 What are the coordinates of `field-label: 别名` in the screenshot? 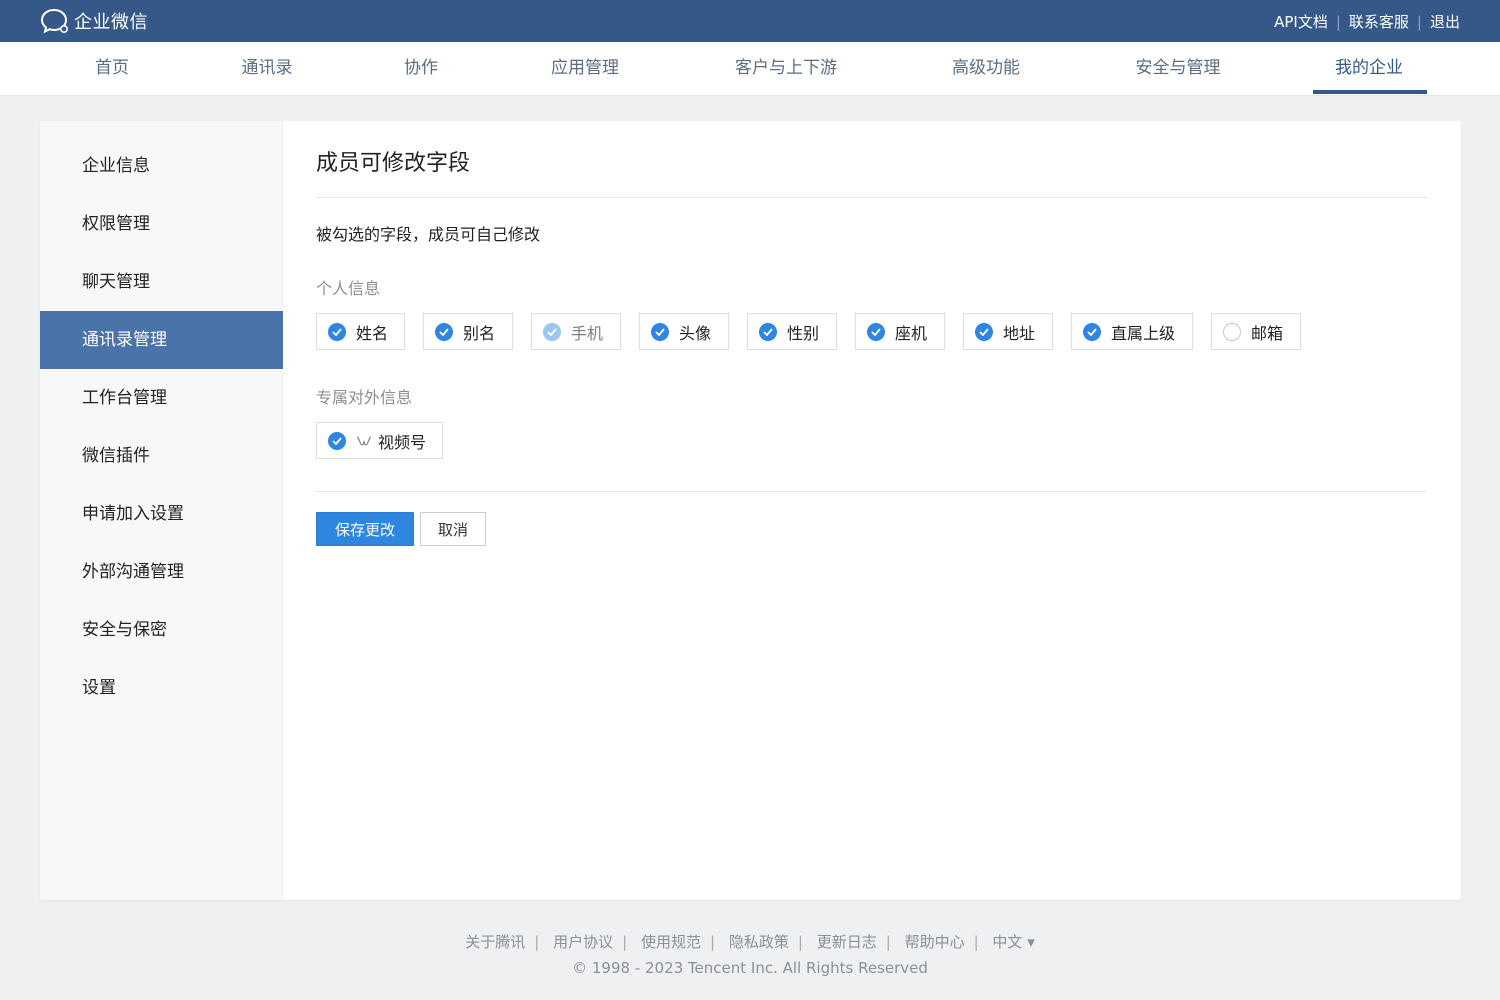 It's located at (479, 333).